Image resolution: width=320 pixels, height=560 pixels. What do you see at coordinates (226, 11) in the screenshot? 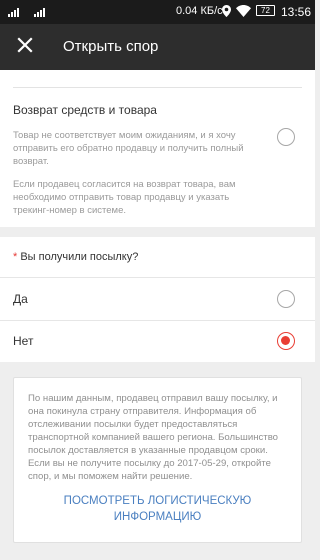
I see `location-icon` at bounding box center [226, 11].